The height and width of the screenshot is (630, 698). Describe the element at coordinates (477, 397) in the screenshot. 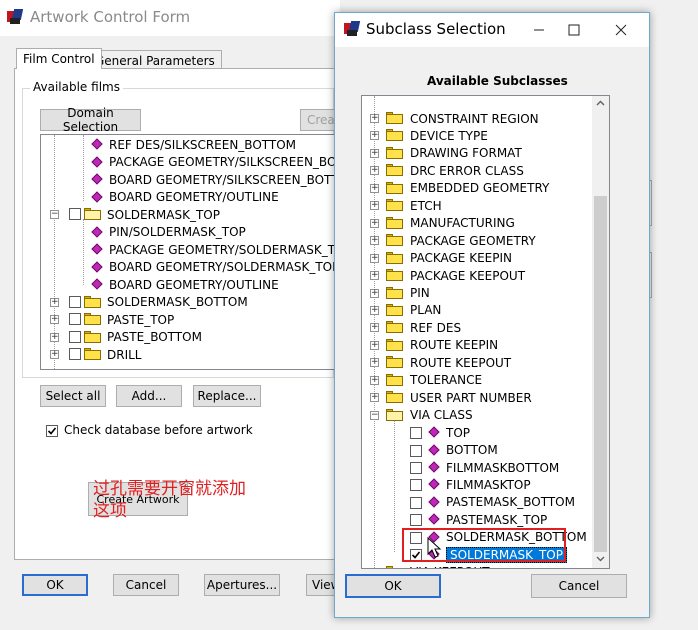

I see `subclass-row: + USER PART NUMBER` at that location.